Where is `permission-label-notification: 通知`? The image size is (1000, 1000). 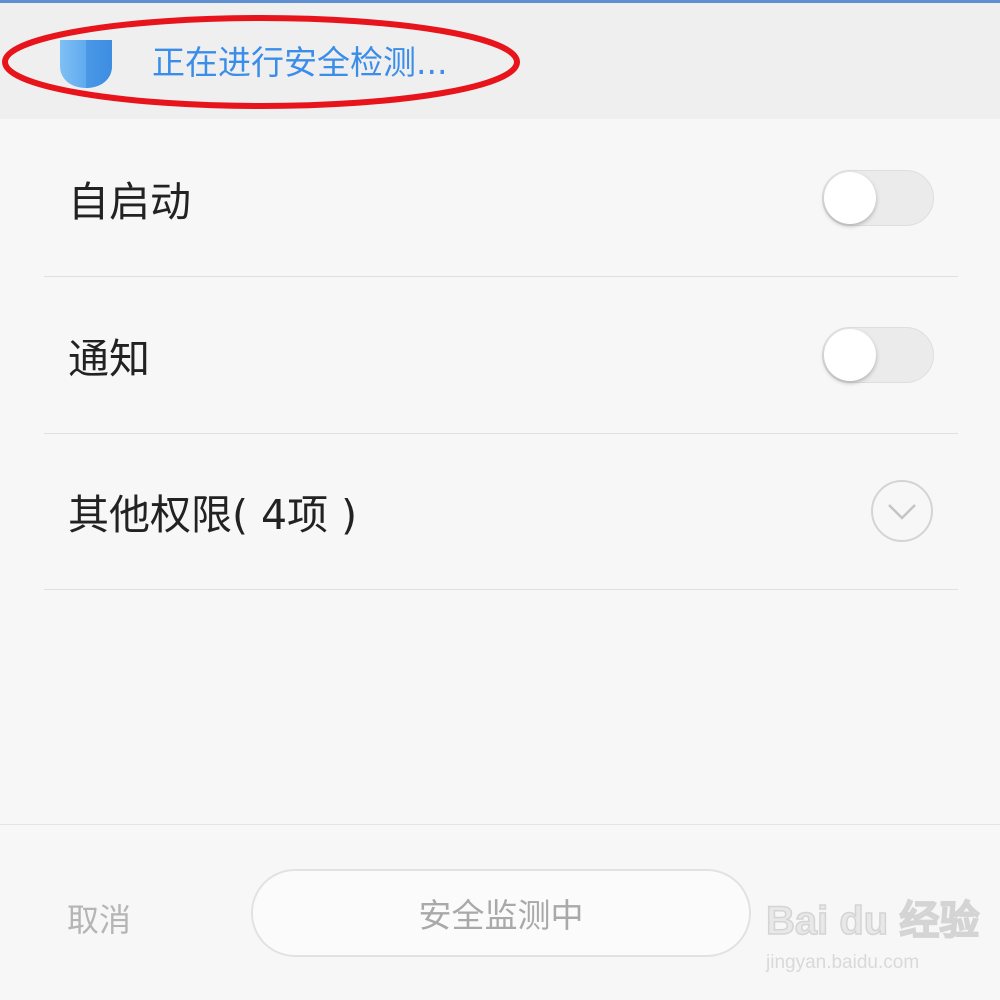 permission-label-notification: 通知 is located at coordinates (109, 359).